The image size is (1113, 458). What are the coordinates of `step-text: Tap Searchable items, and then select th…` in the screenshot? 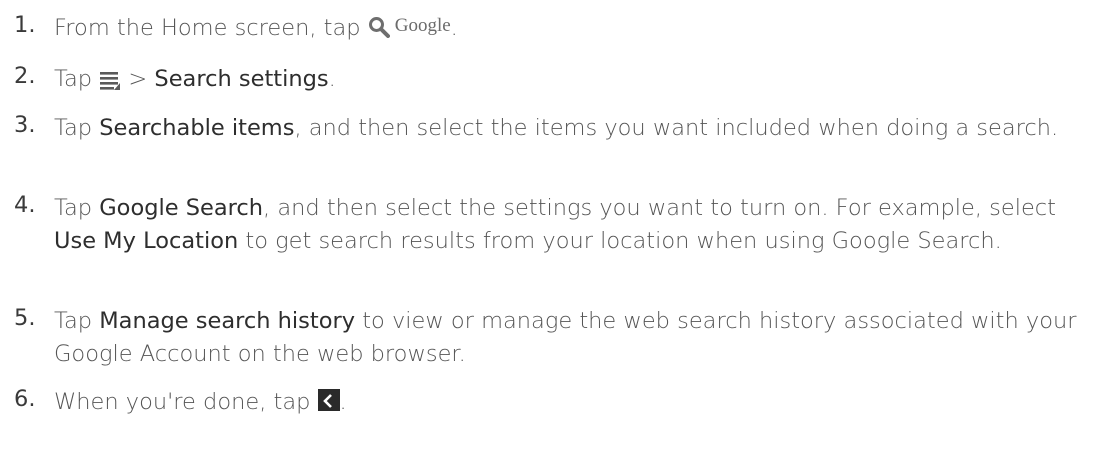 It's located at (579, 128).